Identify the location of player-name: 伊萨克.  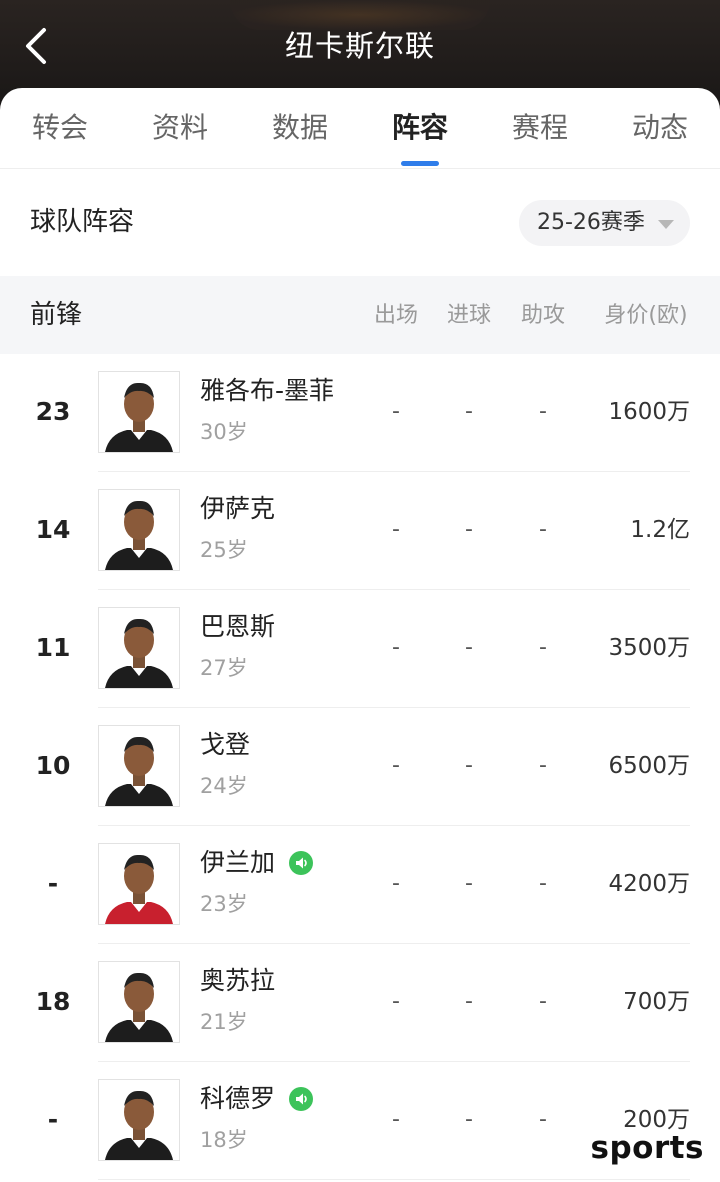
(237, 509).